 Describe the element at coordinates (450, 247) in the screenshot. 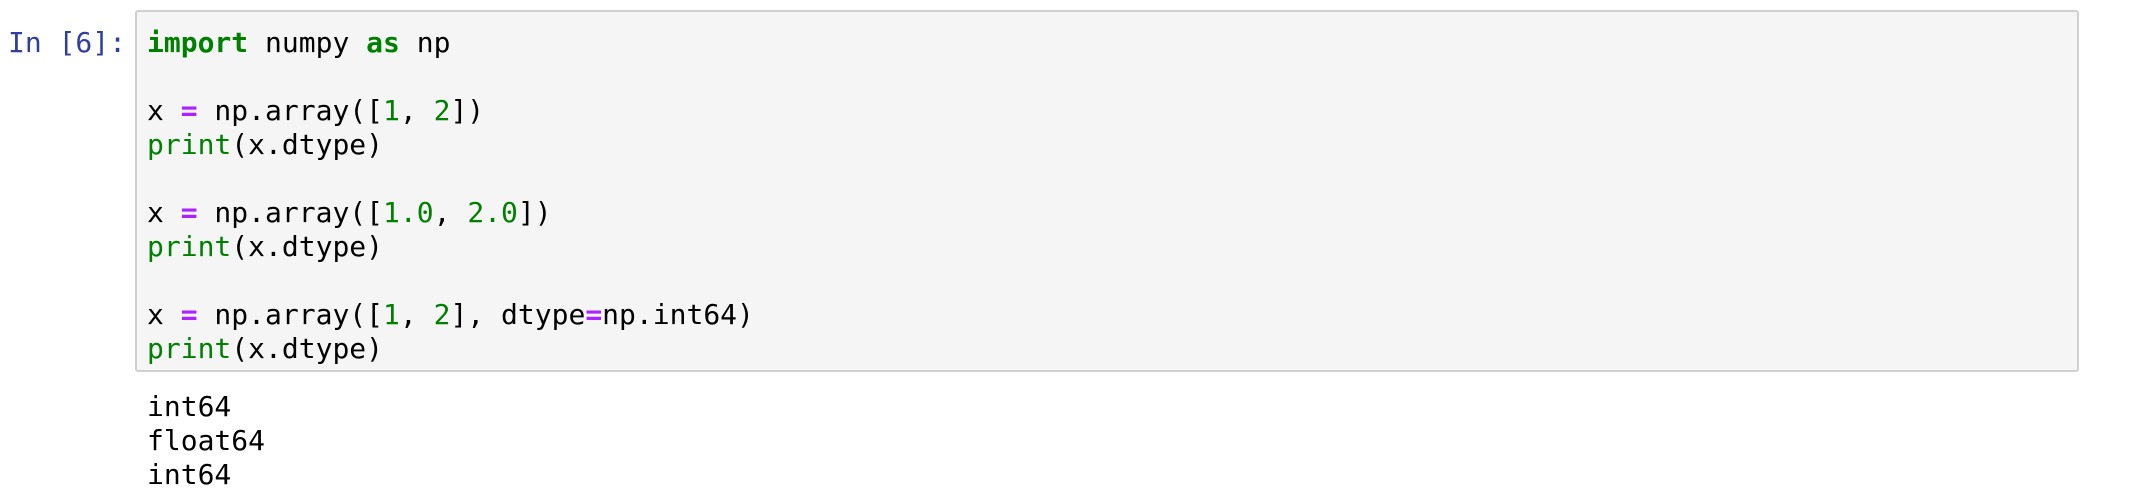

I see `code-line-7: print(x.dtype)` at that location.